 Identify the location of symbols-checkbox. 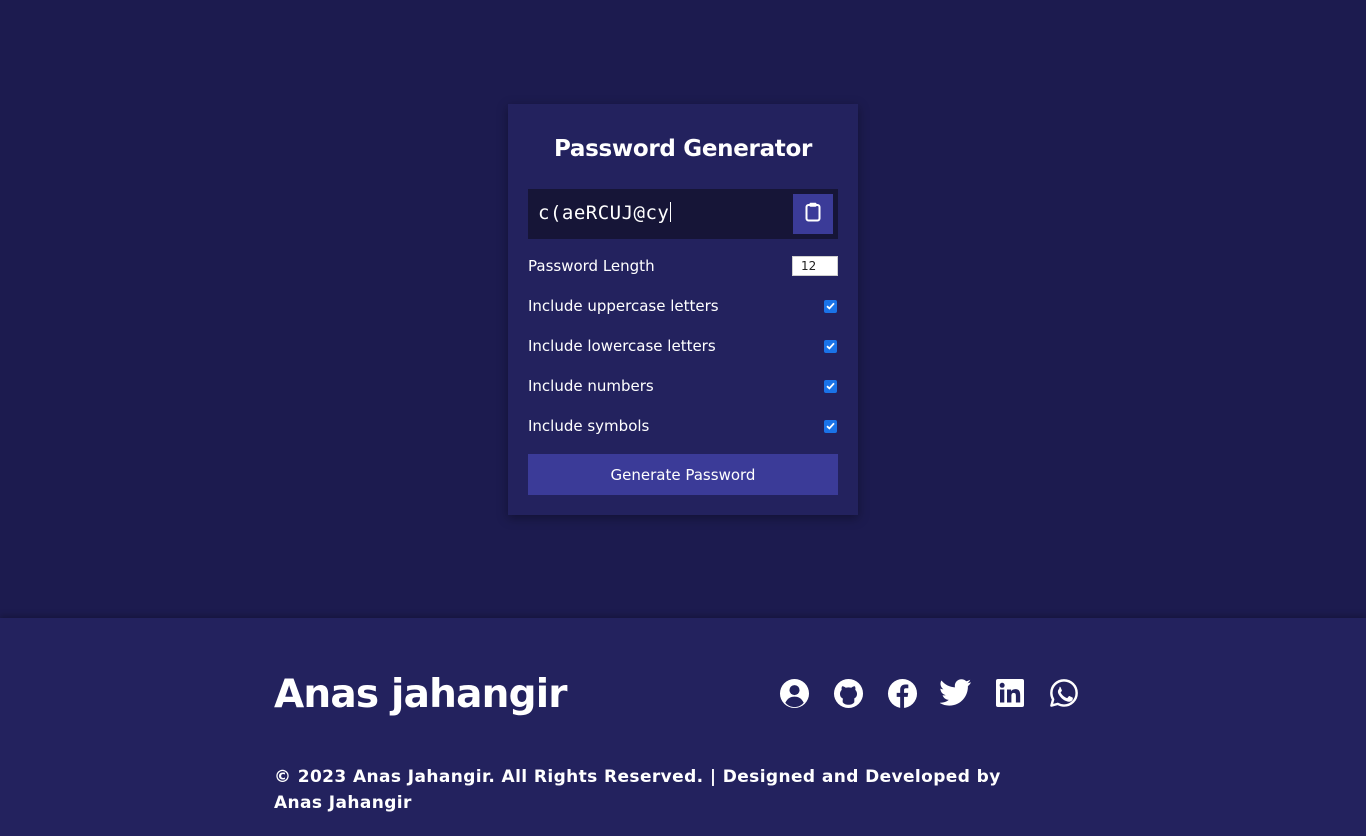
(830, 426).